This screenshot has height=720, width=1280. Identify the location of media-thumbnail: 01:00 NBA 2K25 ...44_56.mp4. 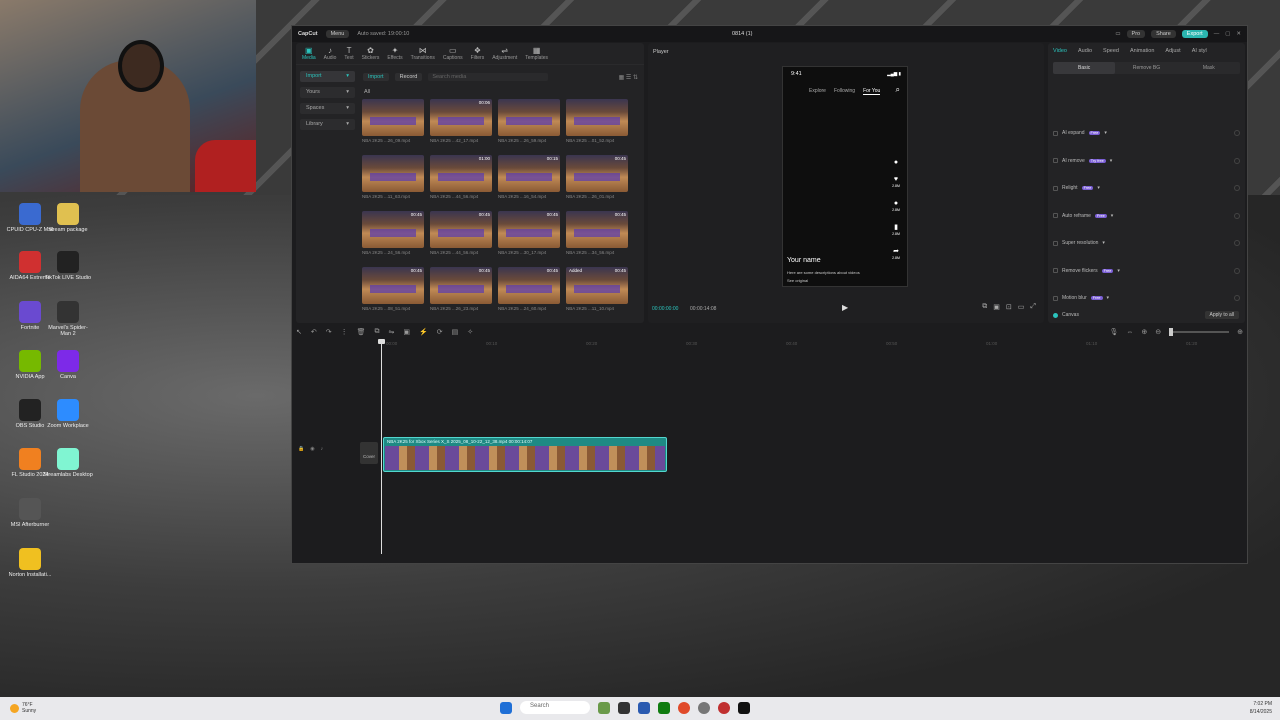
(461, 178).